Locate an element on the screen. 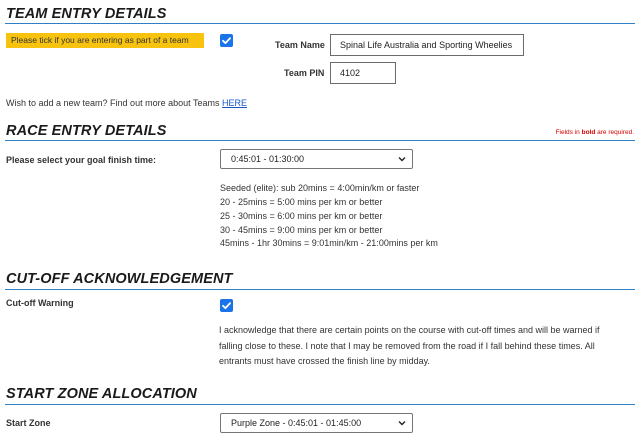  team-name-label: Team Name is located at coordinates (300, 45).